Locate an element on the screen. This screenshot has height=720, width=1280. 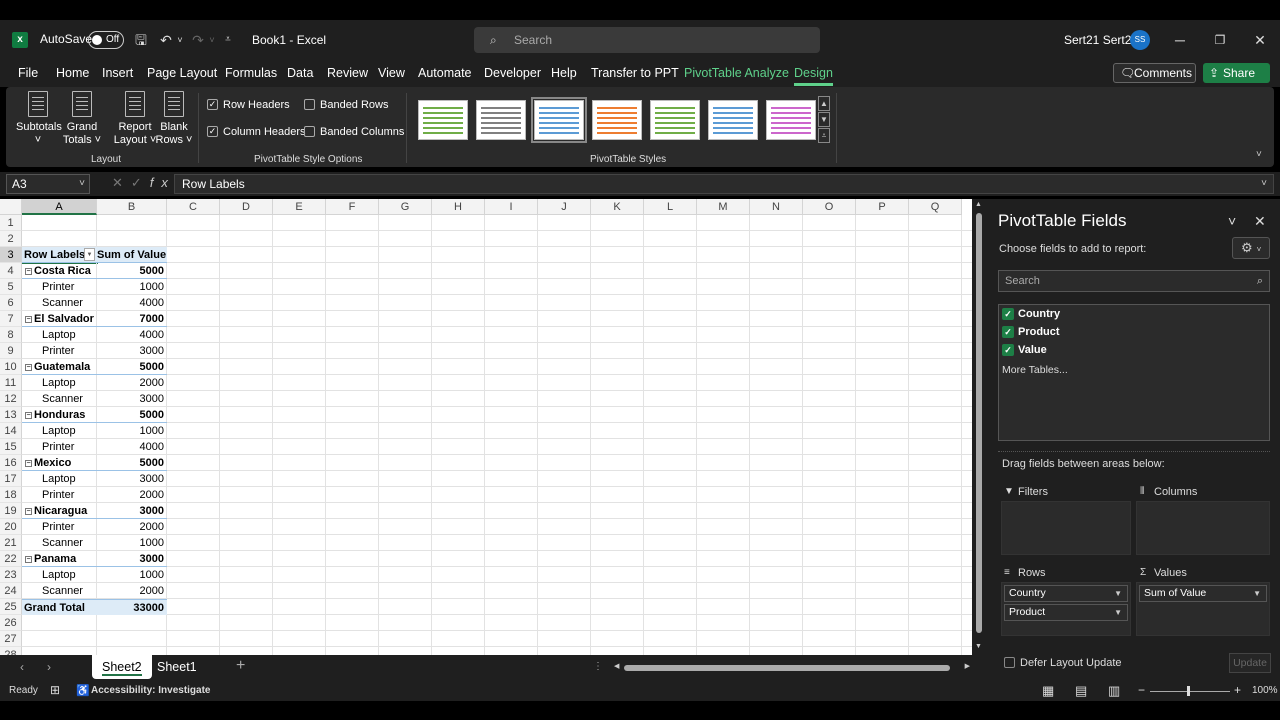
pivot-group-row: − Mexico is located at coordinates (59, 463).